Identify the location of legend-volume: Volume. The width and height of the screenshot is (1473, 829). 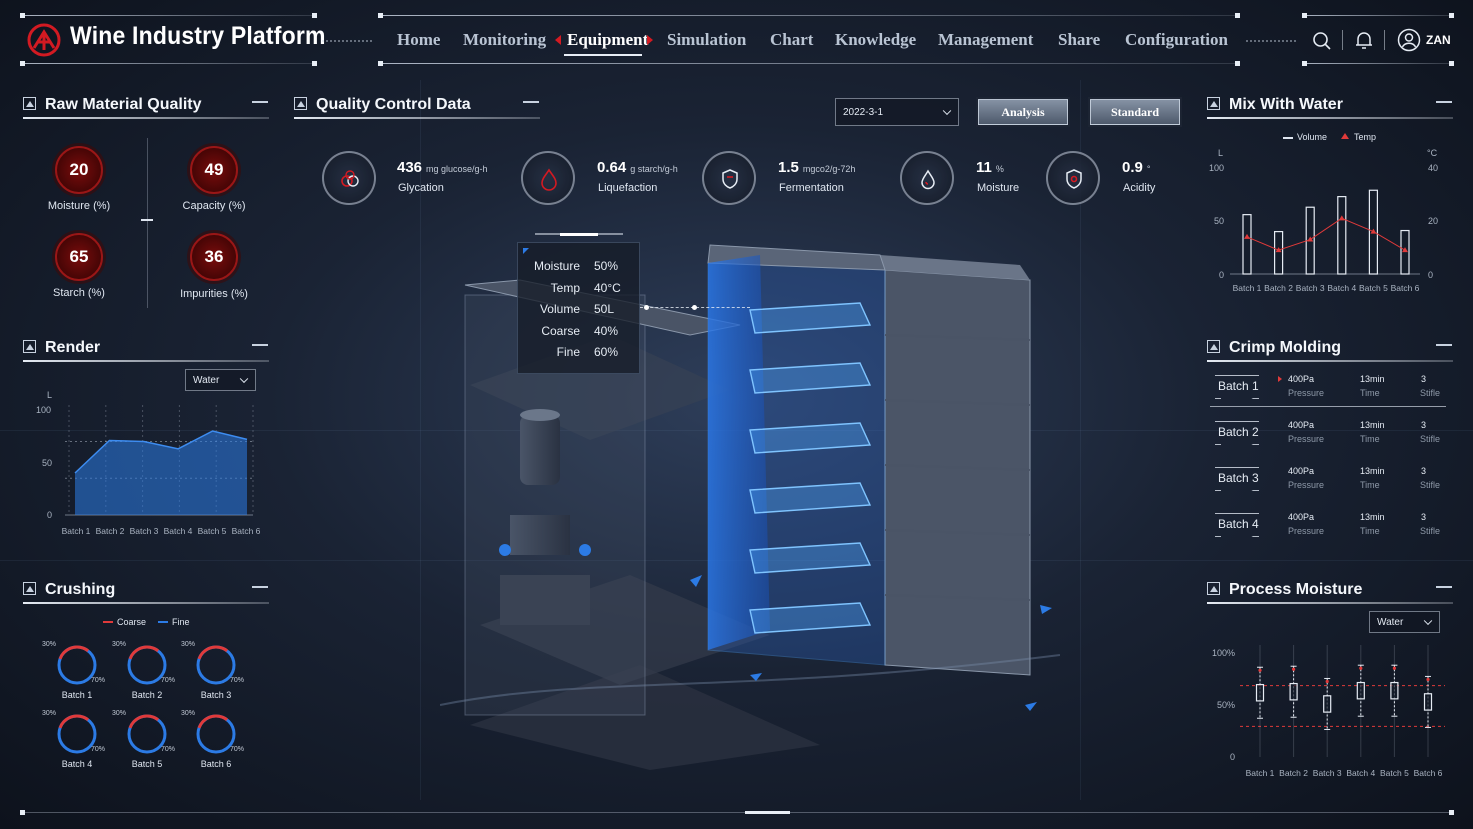
(1312, 137).